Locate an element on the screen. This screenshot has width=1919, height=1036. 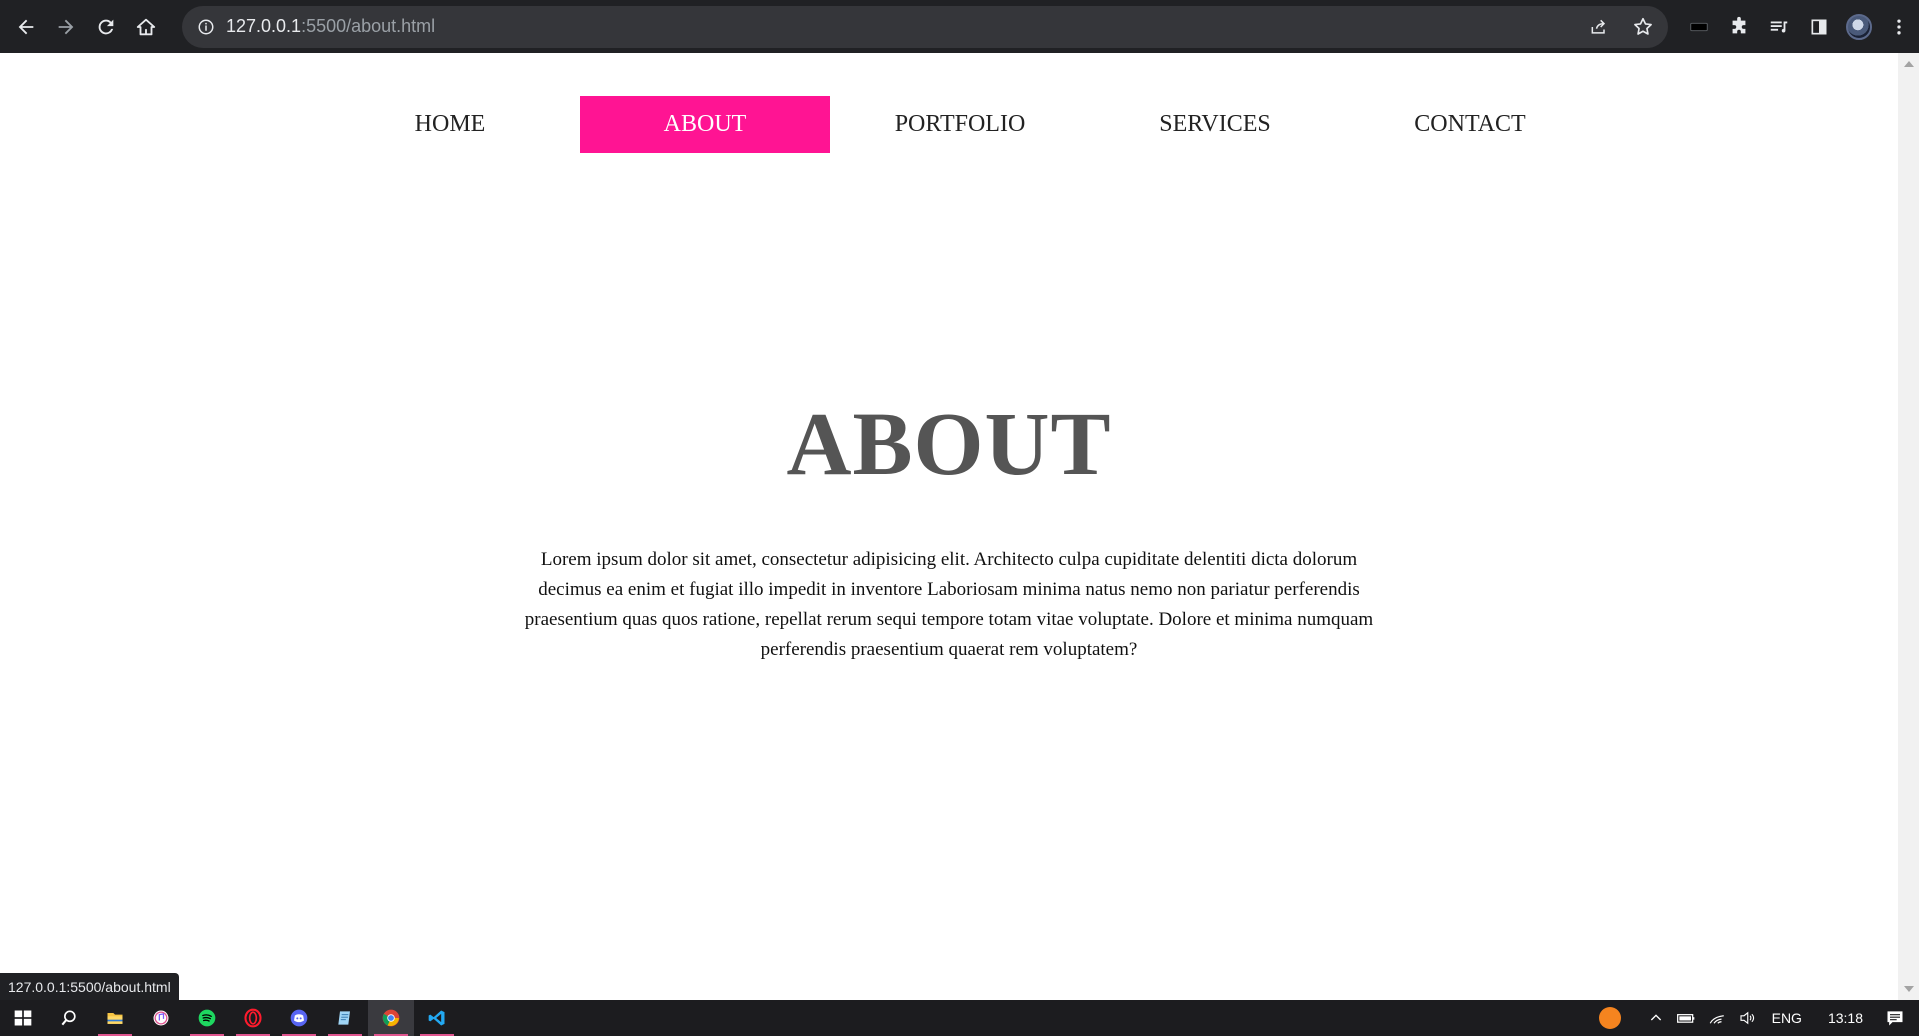
back-icon is located at coordinates (26, 26).